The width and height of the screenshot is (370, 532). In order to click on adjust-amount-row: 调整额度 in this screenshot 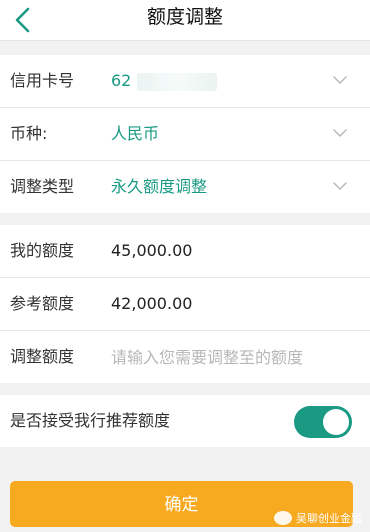, I will do `click(185, 357)`.